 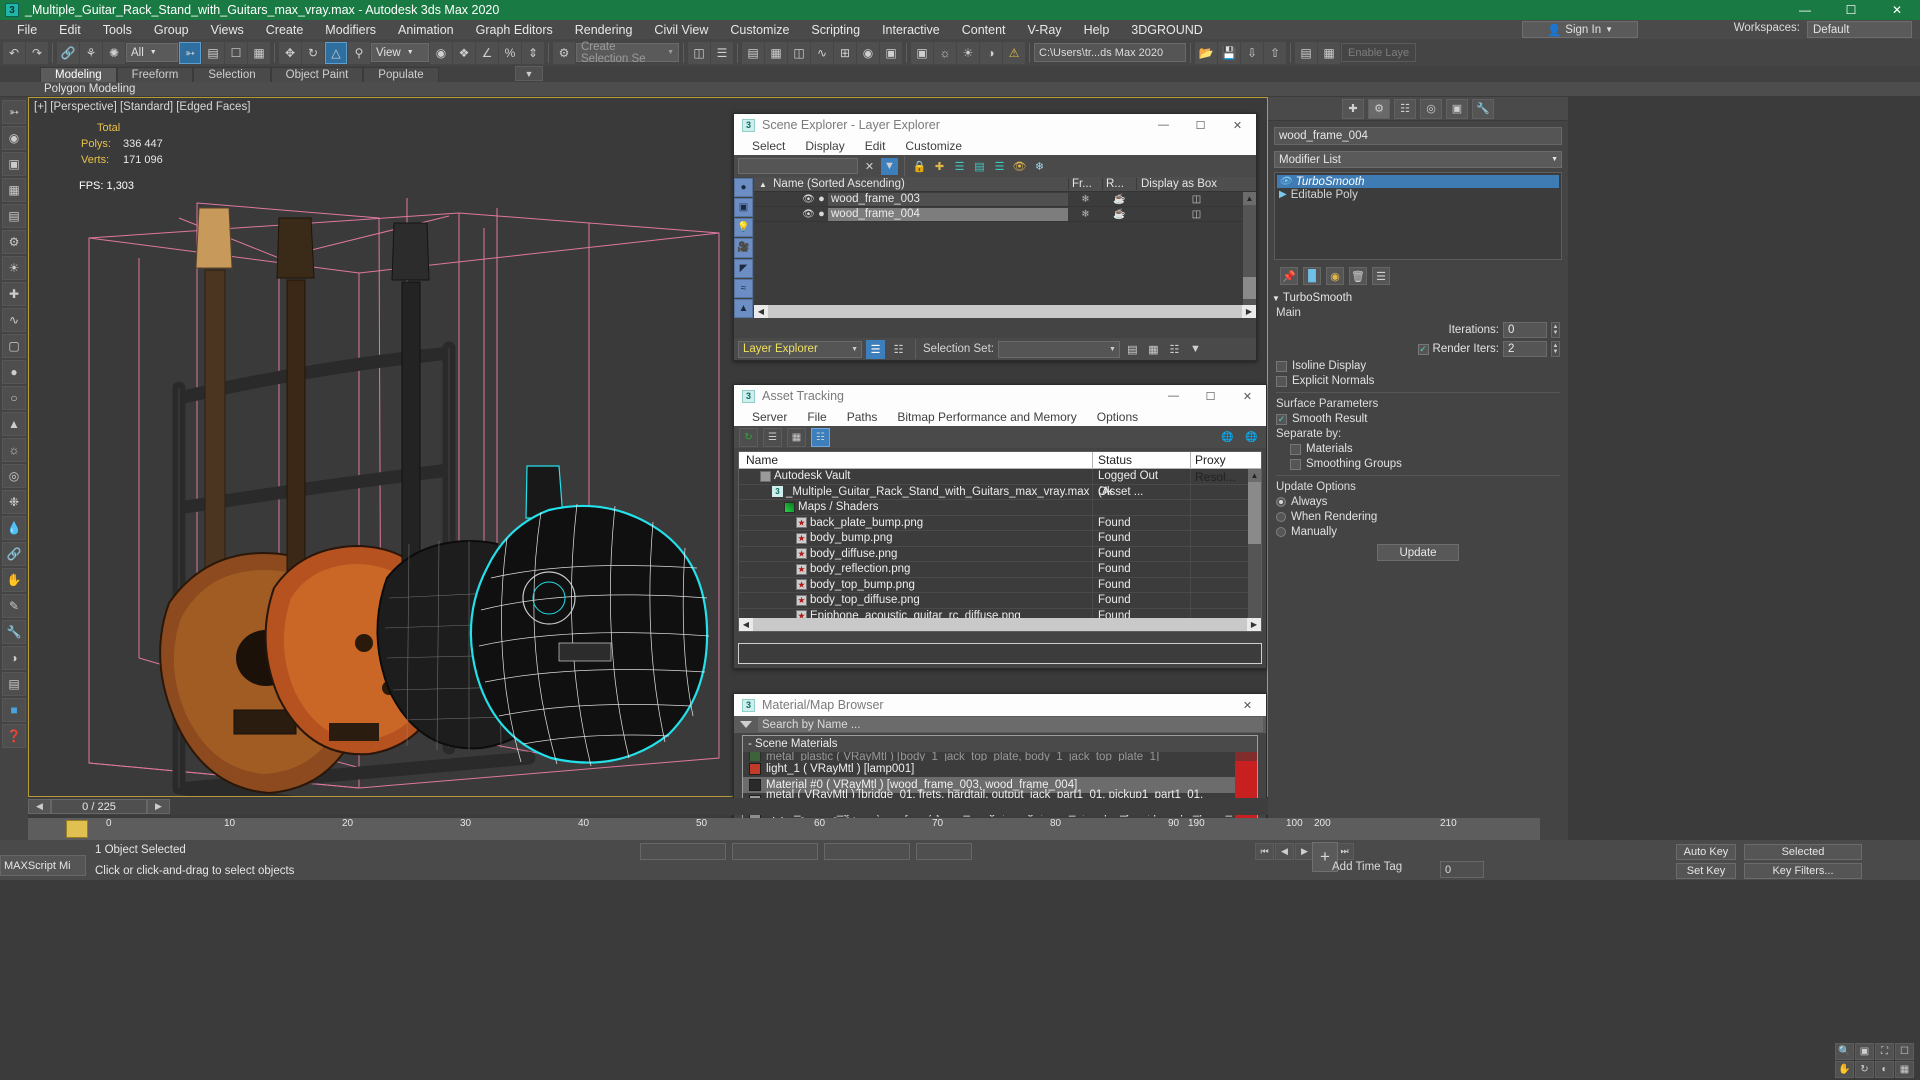 I want to click on frozen-cell-icon: ❄, so click(x=1085, y=199).